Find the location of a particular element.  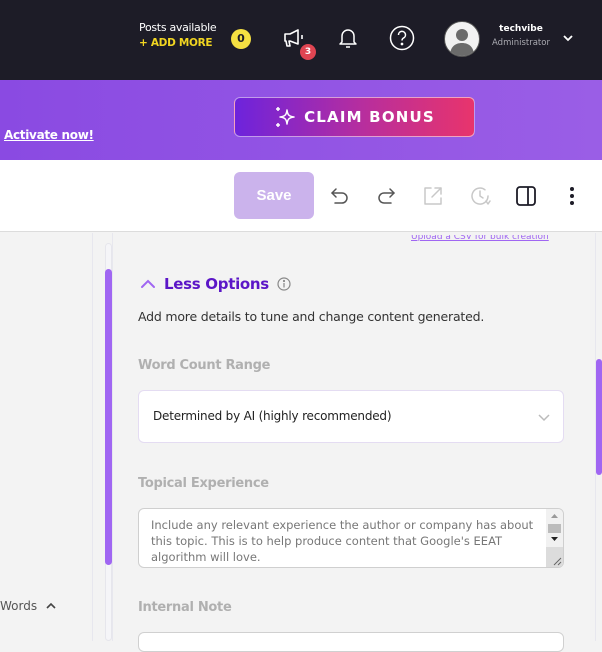

history-button is located at coordinates (480, 196).